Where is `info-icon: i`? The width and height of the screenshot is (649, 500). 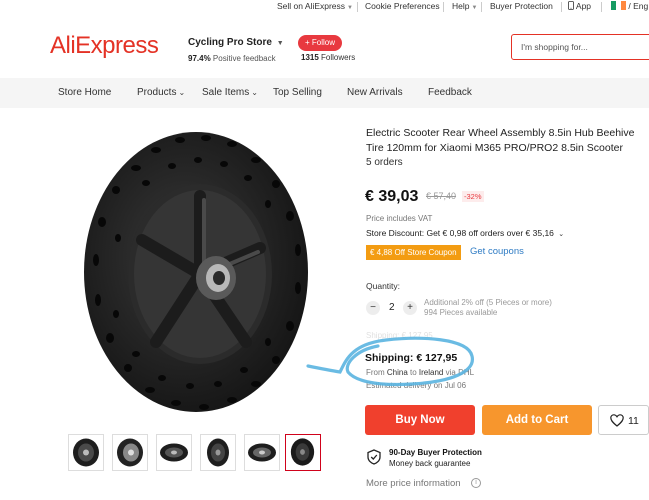
info-icon: i is located at coordinates (476, 483).